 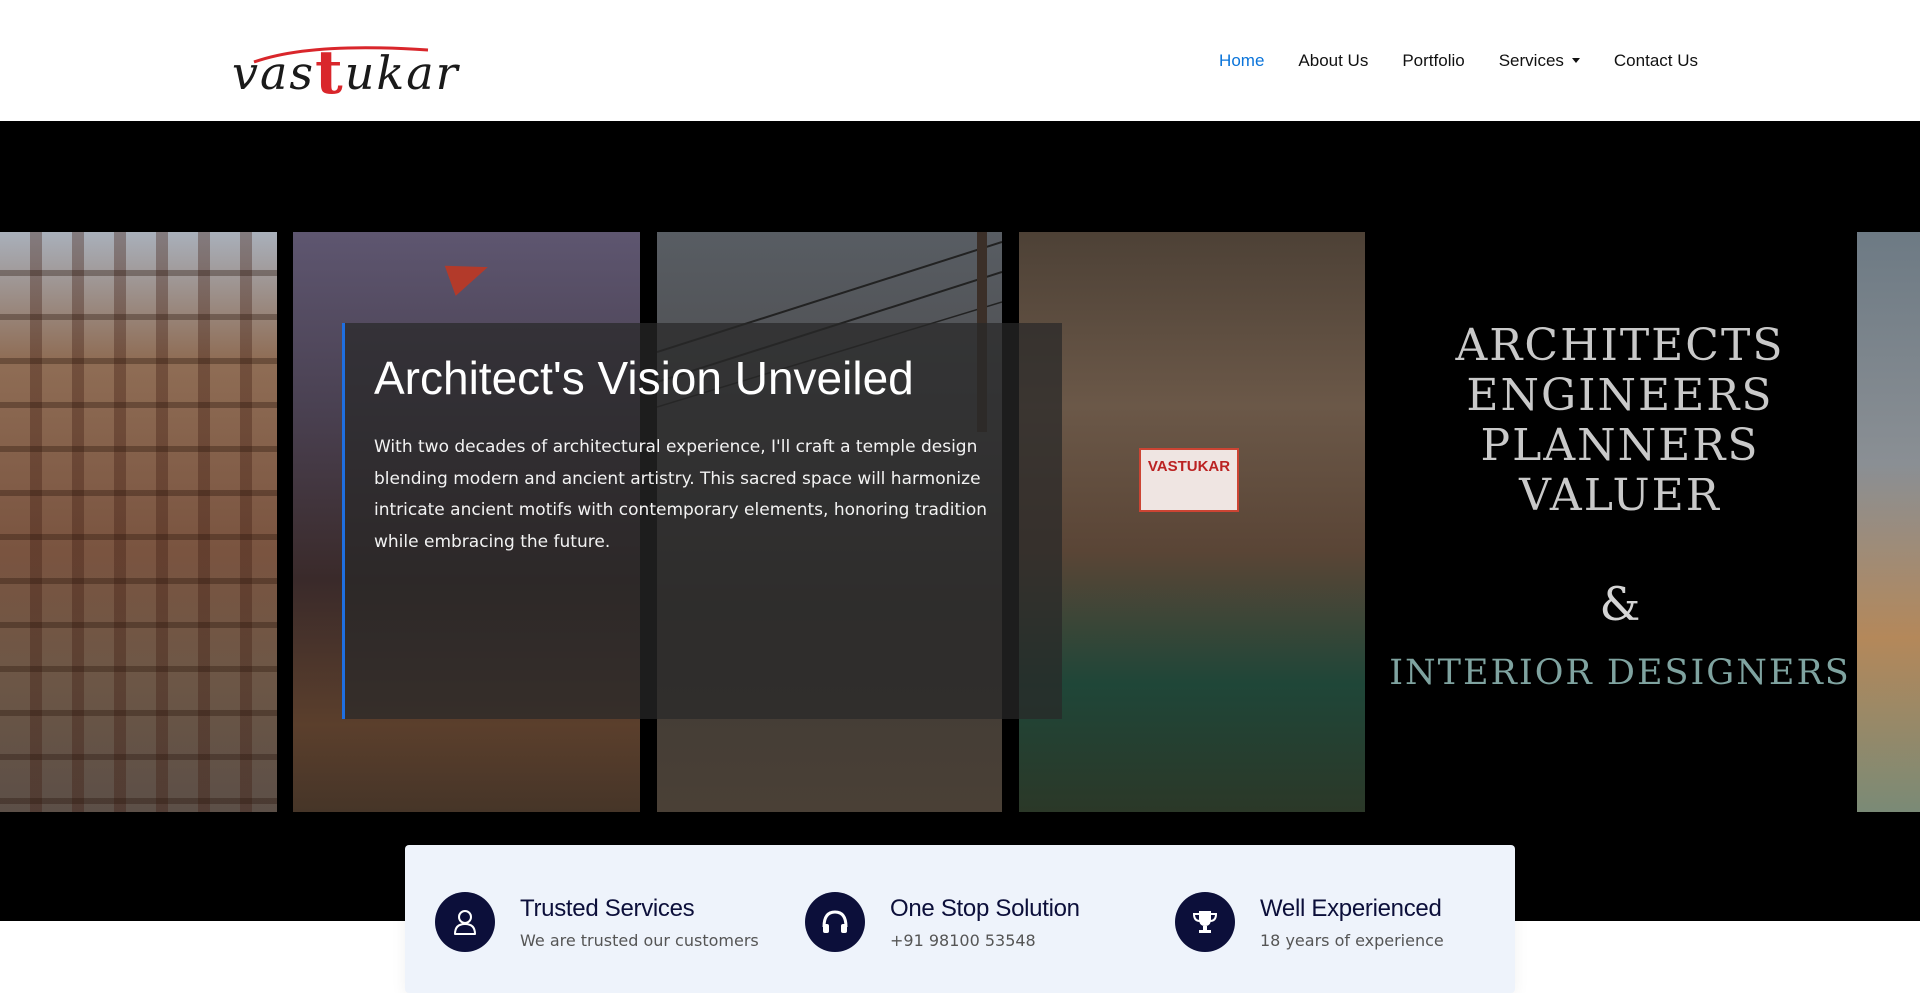 I want to click on hero-title: Architect's Vision Unveiled, so click(x=644, y=378).